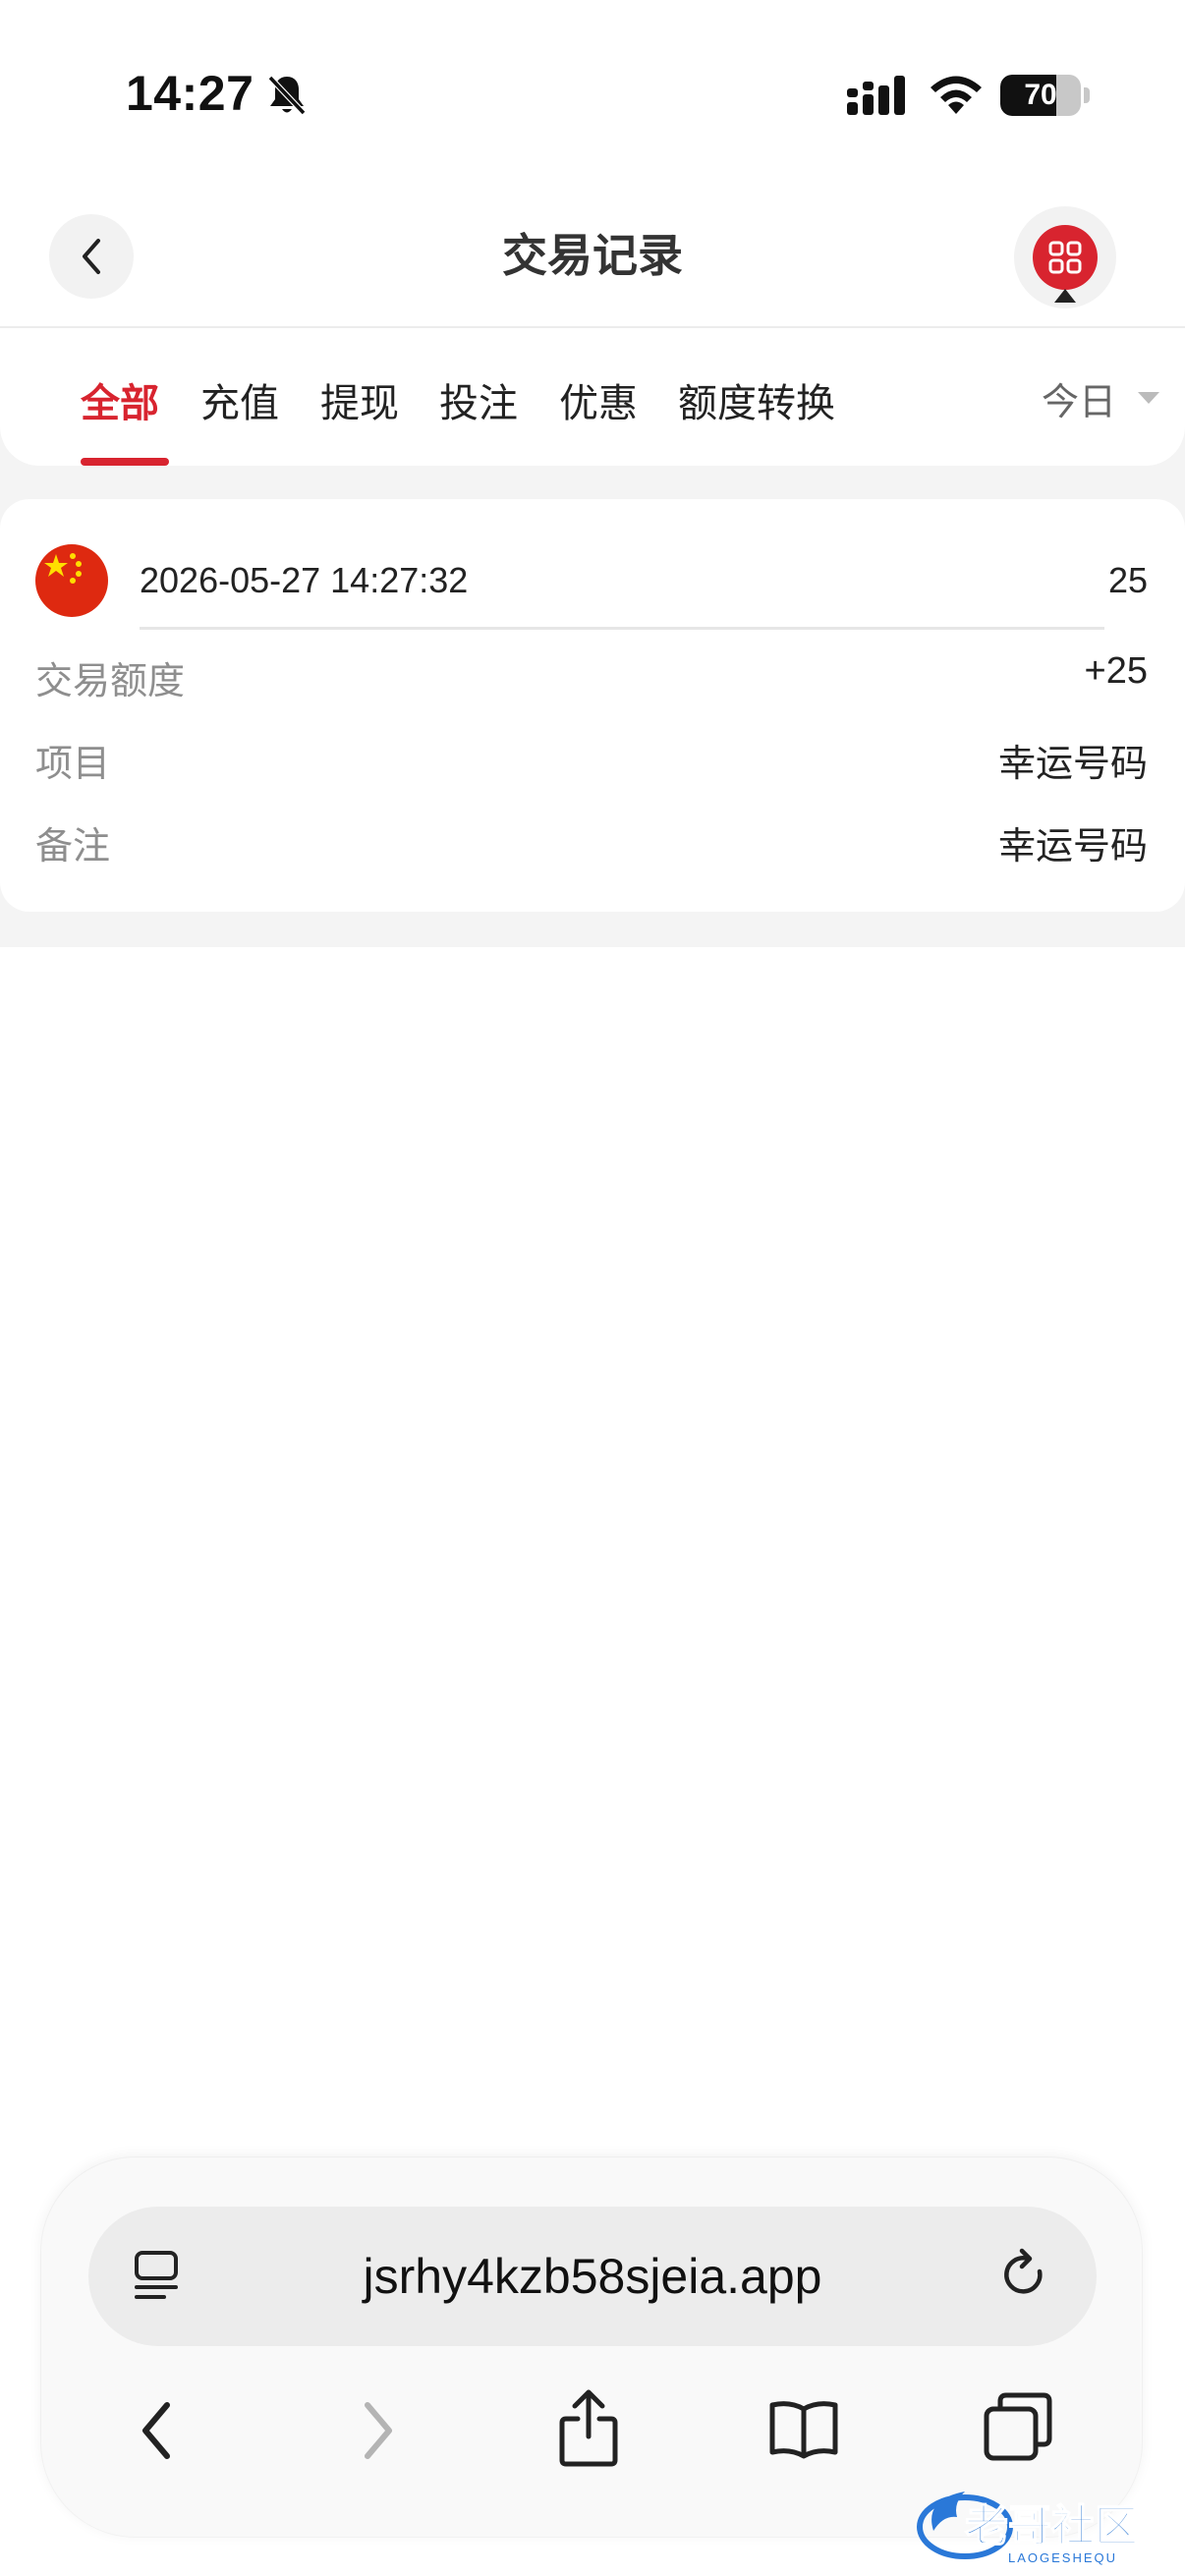 This screenshot has width=1185, height=2576. Describe the element at coordinates (592, 2276) in the screenshot. I see `url-text: jsrhy4kzb58sjeia.app` at that location.